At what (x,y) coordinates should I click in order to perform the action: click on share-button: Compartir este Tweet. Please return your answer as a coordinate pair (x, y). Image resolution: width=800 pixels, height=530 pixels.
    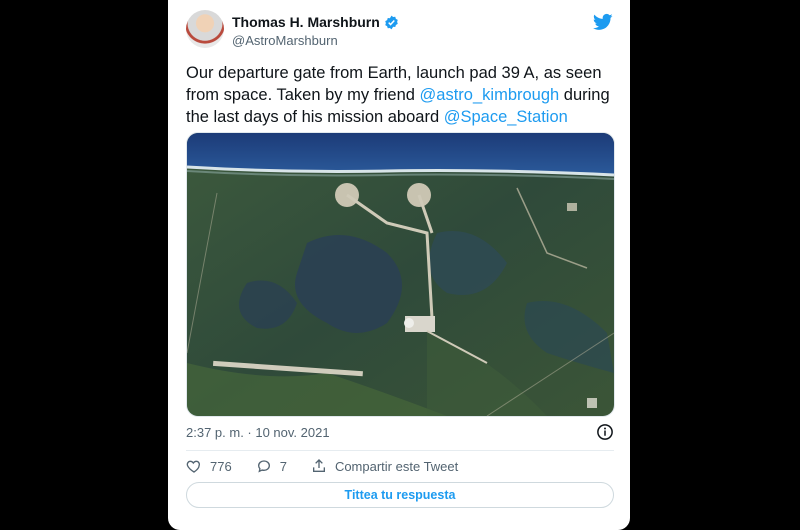
    Looking at the image, I should click on (384, 466).